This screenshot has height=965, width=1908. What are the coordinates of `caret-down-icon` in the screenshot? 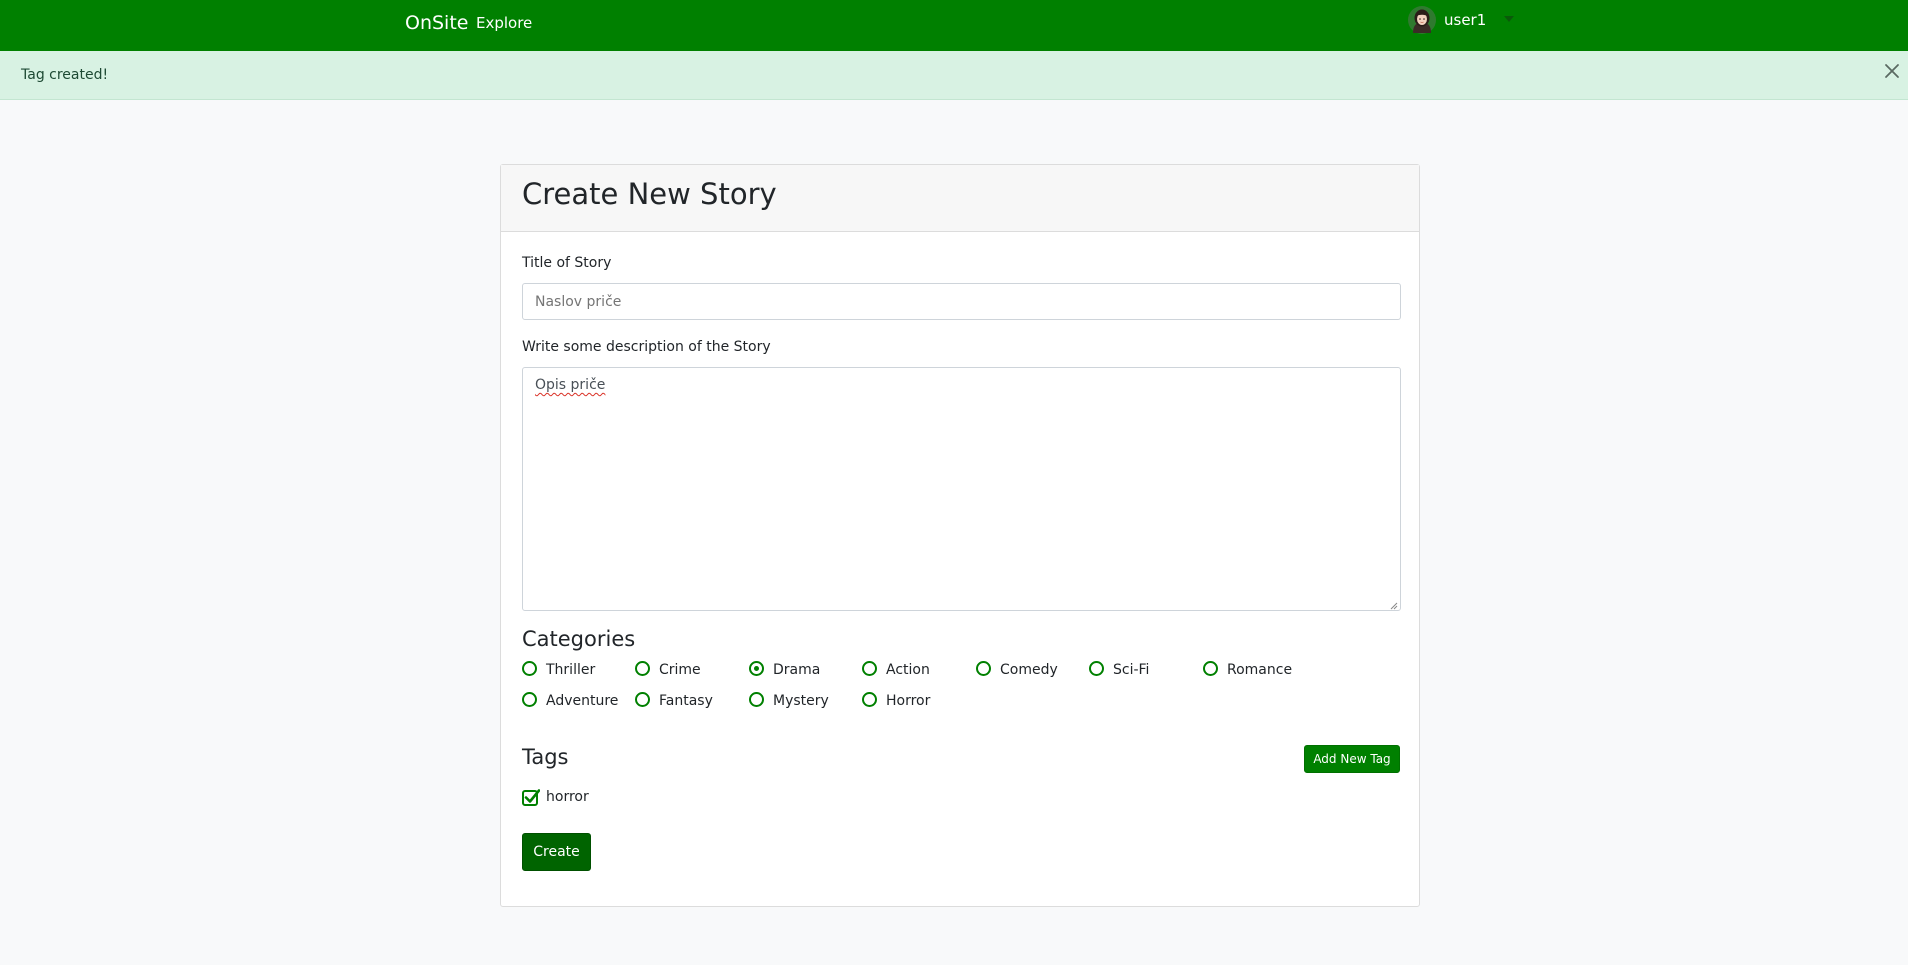 It's located at (1509, 20).